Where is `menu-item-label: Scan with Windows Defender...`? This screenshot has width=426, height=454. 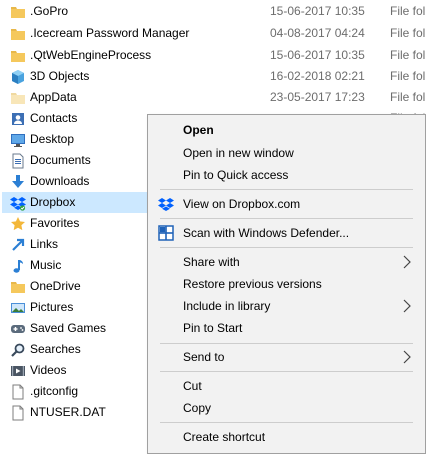 menu-item-label: Scan with Windows Defender... is located at coordinates (266, 233).